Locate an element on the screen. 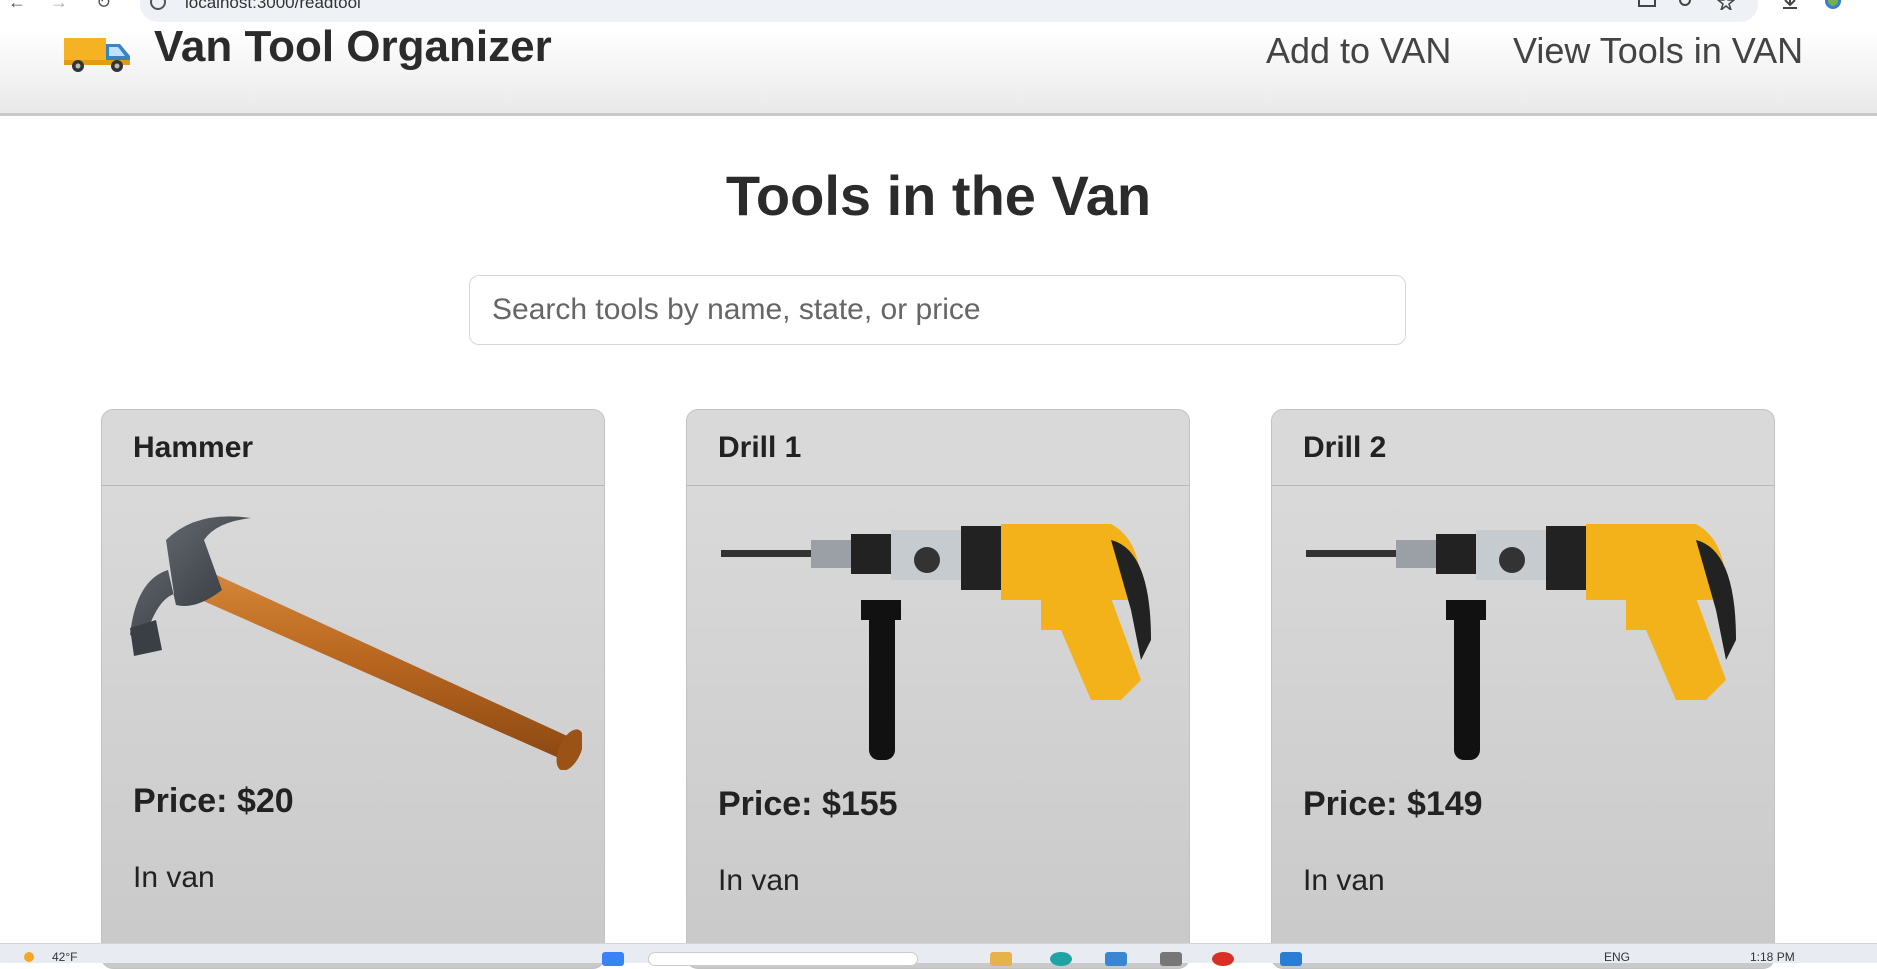 Image resolution: width=1877 pixels, height=969 pixels. store-icon is located at coordinates (1116, 959).